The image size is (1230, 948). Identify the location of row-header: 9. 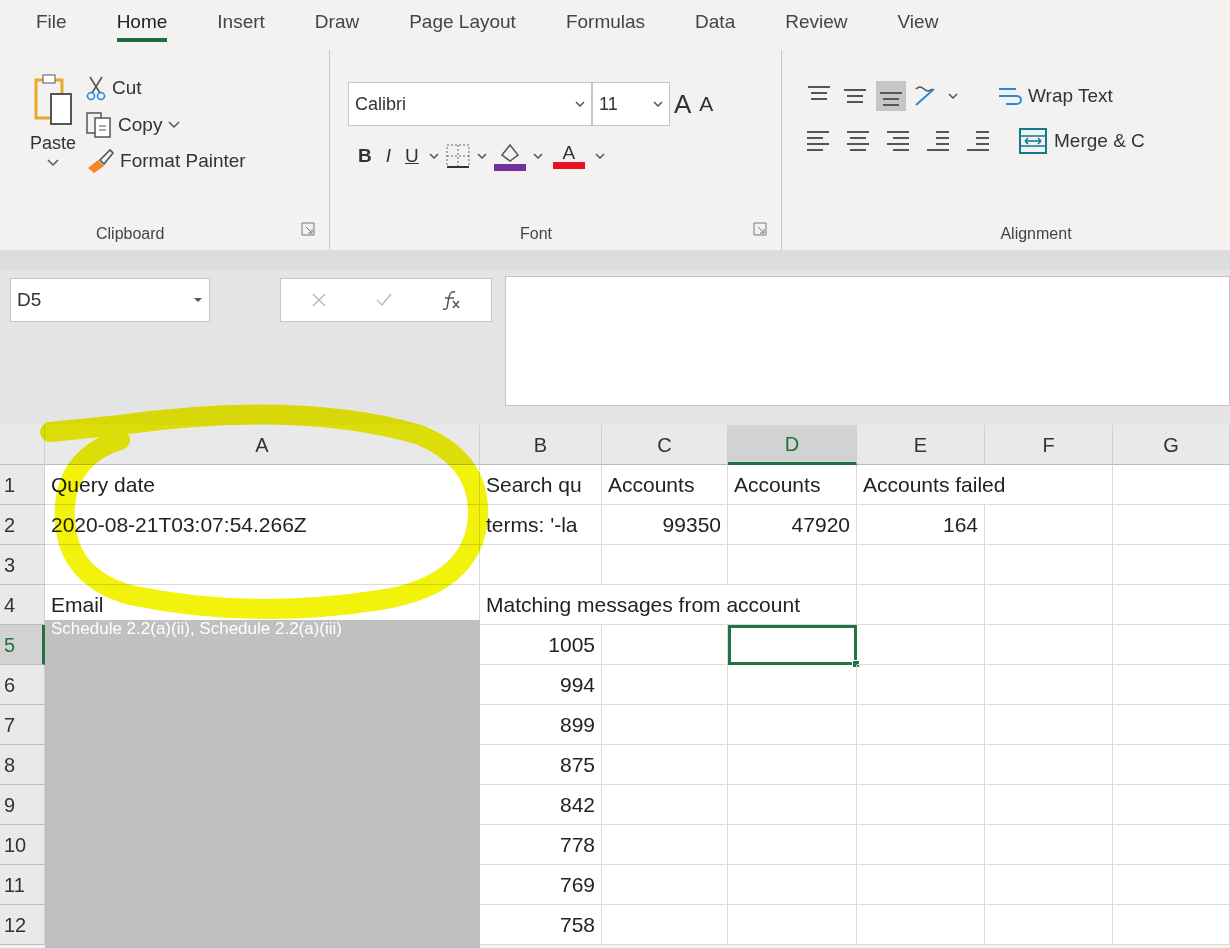
(22, 805).